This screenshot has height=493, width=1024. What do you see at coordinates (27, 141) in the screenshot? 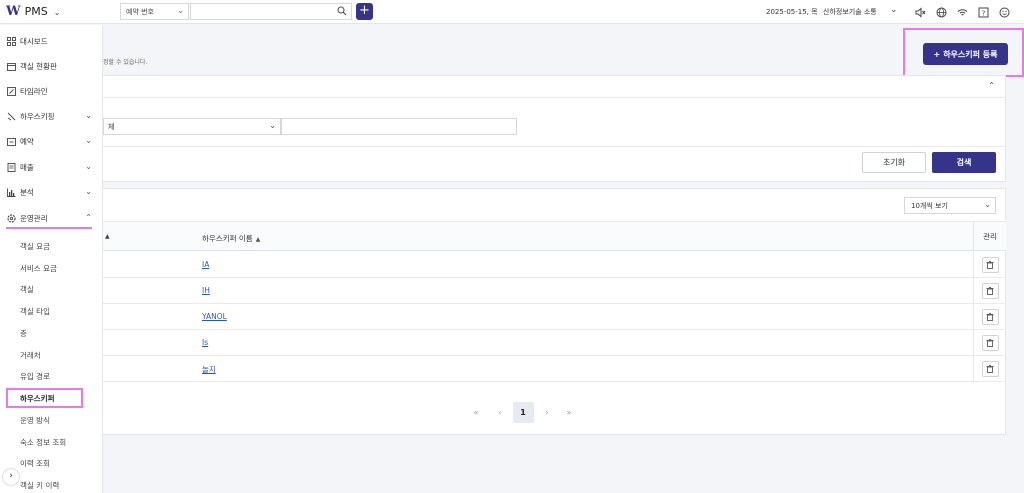
I see `sidebar-item-label: 예약` at bounding box center [27, 141].